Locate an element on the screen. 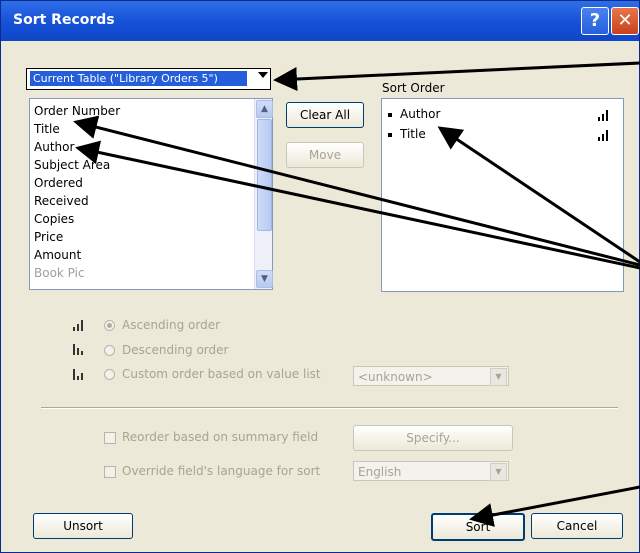 This screenshot has height=553, width=640. scroll-thumb is located at coordinates (264, 175).